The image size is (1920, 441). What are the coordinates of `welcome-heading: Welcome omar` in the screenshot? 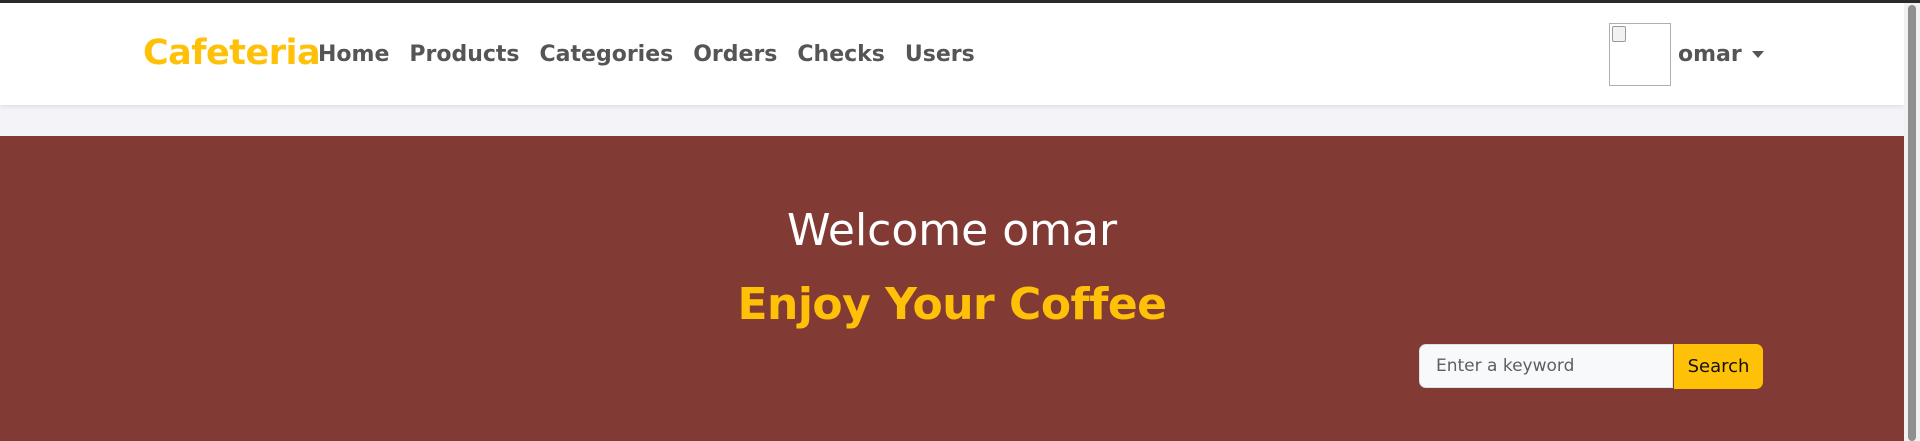 It's located at (952, 230).